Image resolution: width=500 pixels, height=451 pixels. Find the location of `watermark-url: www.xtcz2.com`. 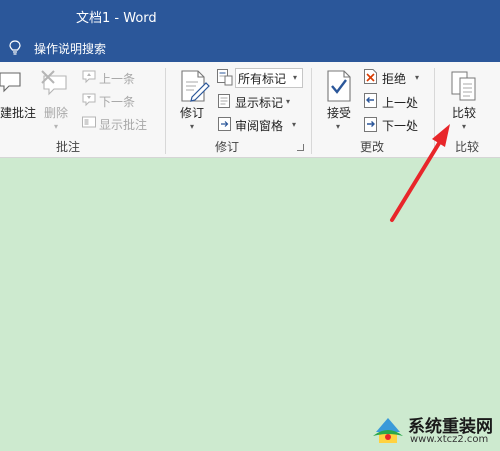

watermark-url: www.xtcz2.com is located at coordinates (449, 439).